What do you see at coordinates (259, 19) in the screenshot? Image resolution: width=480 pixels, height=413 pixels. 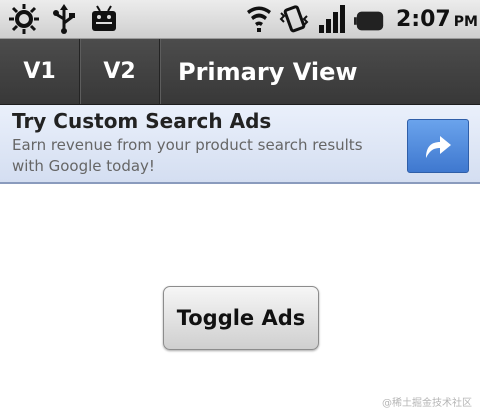 I see `wifi-icon` at bounding box center [259, 19].